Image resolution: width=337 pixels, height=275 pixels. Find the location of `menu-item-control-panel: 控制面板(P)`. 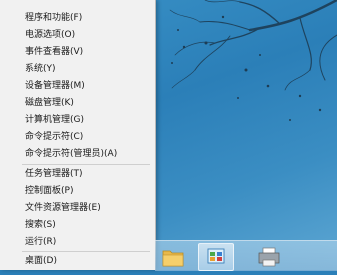

menu-item-control-panel: 控制面板(P) is located at coordinates (77, 191).